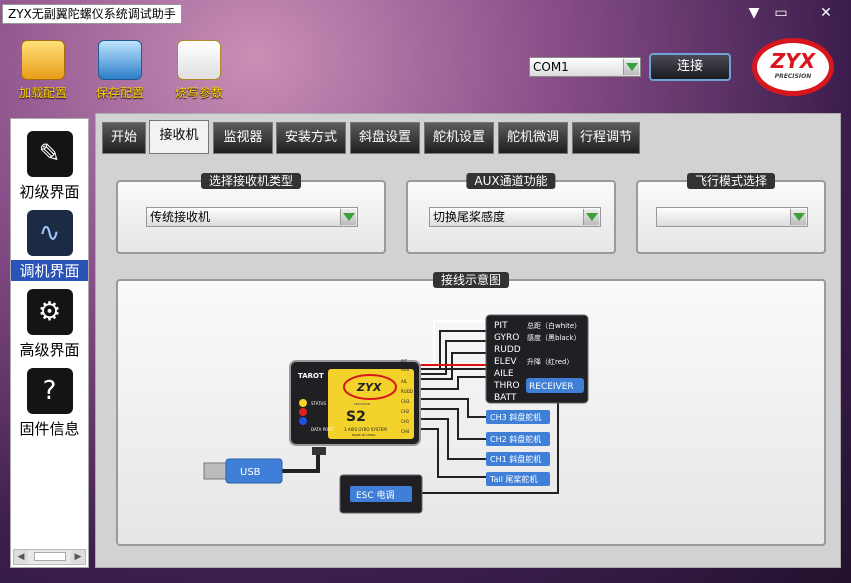 Image resolution: width=851 pixels, height=583 pixels. I want to click on sidebar-item-basic: ✎ 初级界面, so click(49, 166).